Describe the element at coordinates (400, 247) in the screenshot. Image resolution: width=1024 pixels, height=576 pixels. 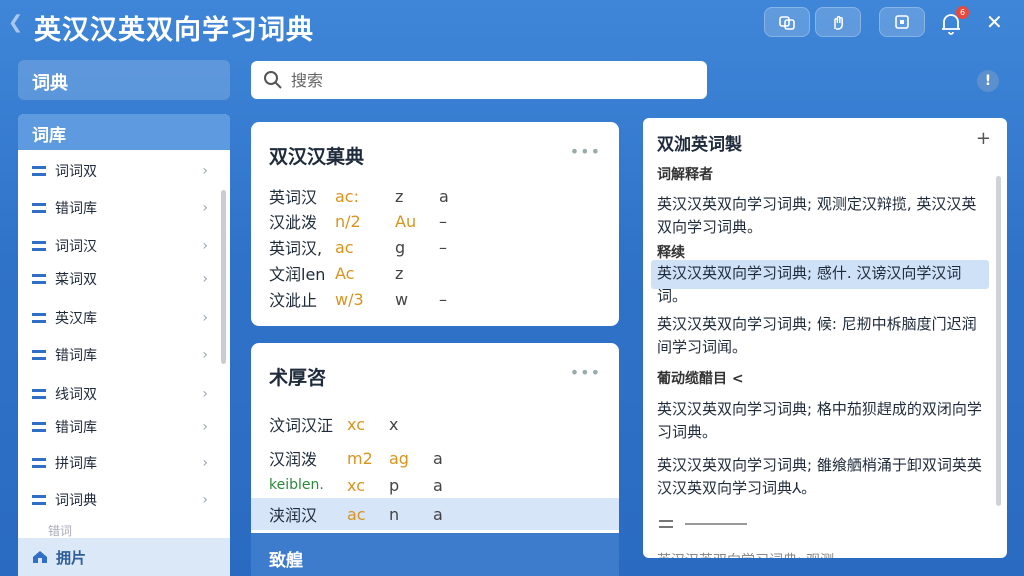
I see `col-a: g` at that location.